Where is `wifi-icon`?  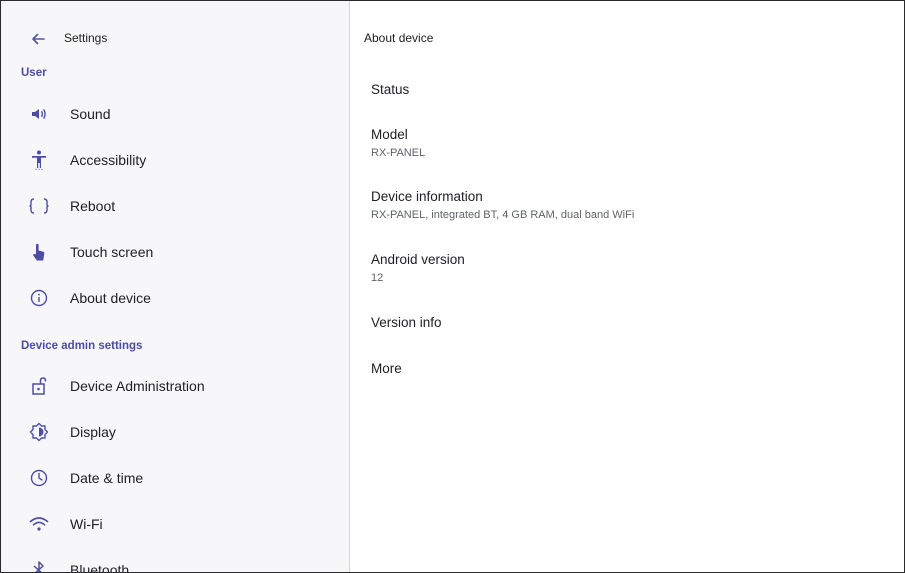
wifi-icon is located at coordinates (39, 524).